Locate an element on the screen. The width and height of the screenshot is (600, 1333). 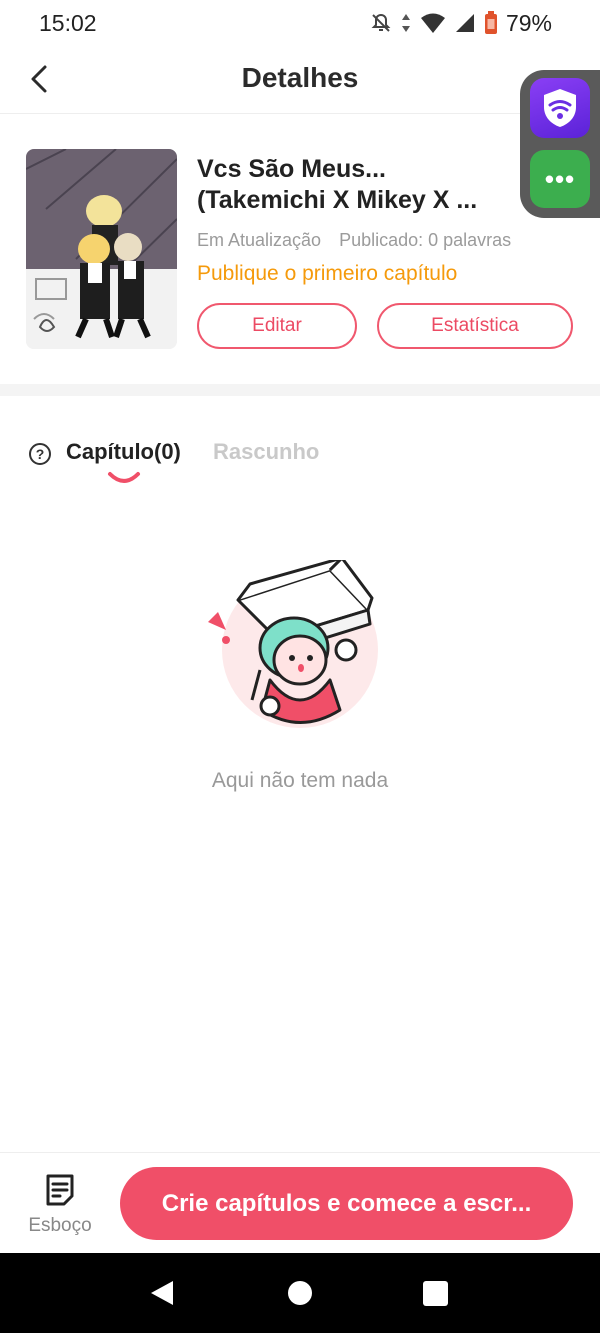
story-meta: Em Atualização Publicado: 0 palavras is located at coordinates (354, 240).